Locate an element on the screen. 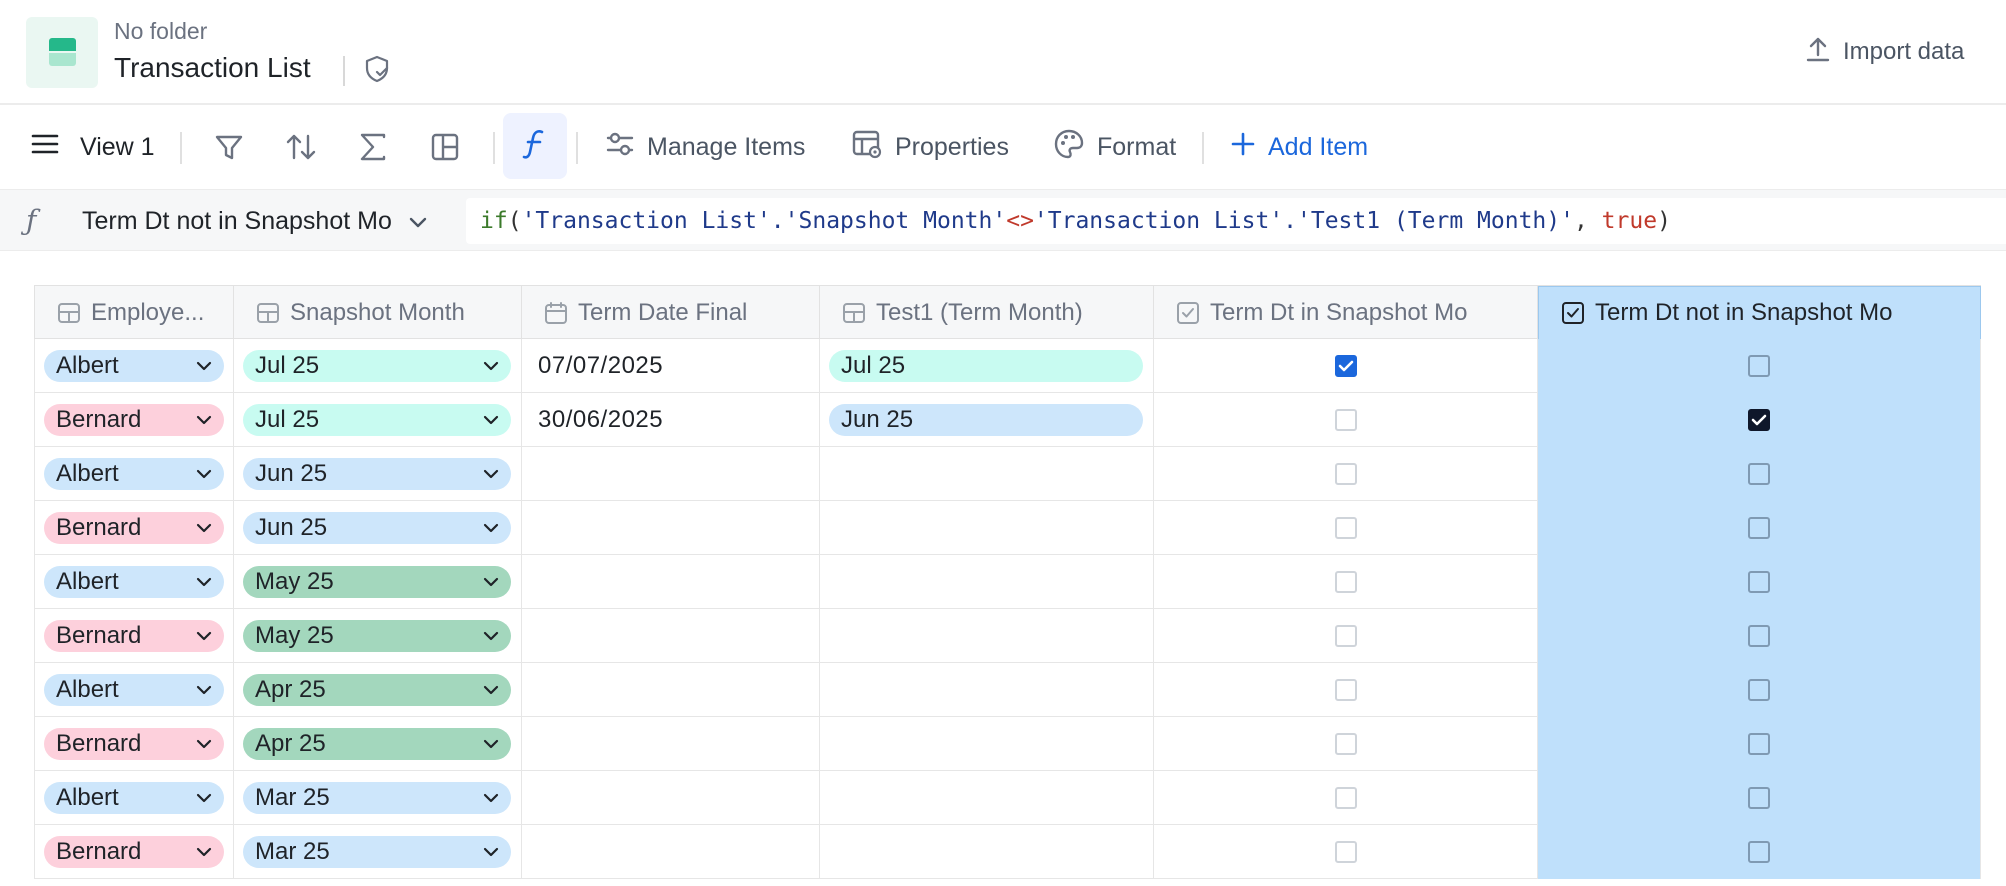  test1-month-chip: Jul 25 is located at coordinates (986, 366).